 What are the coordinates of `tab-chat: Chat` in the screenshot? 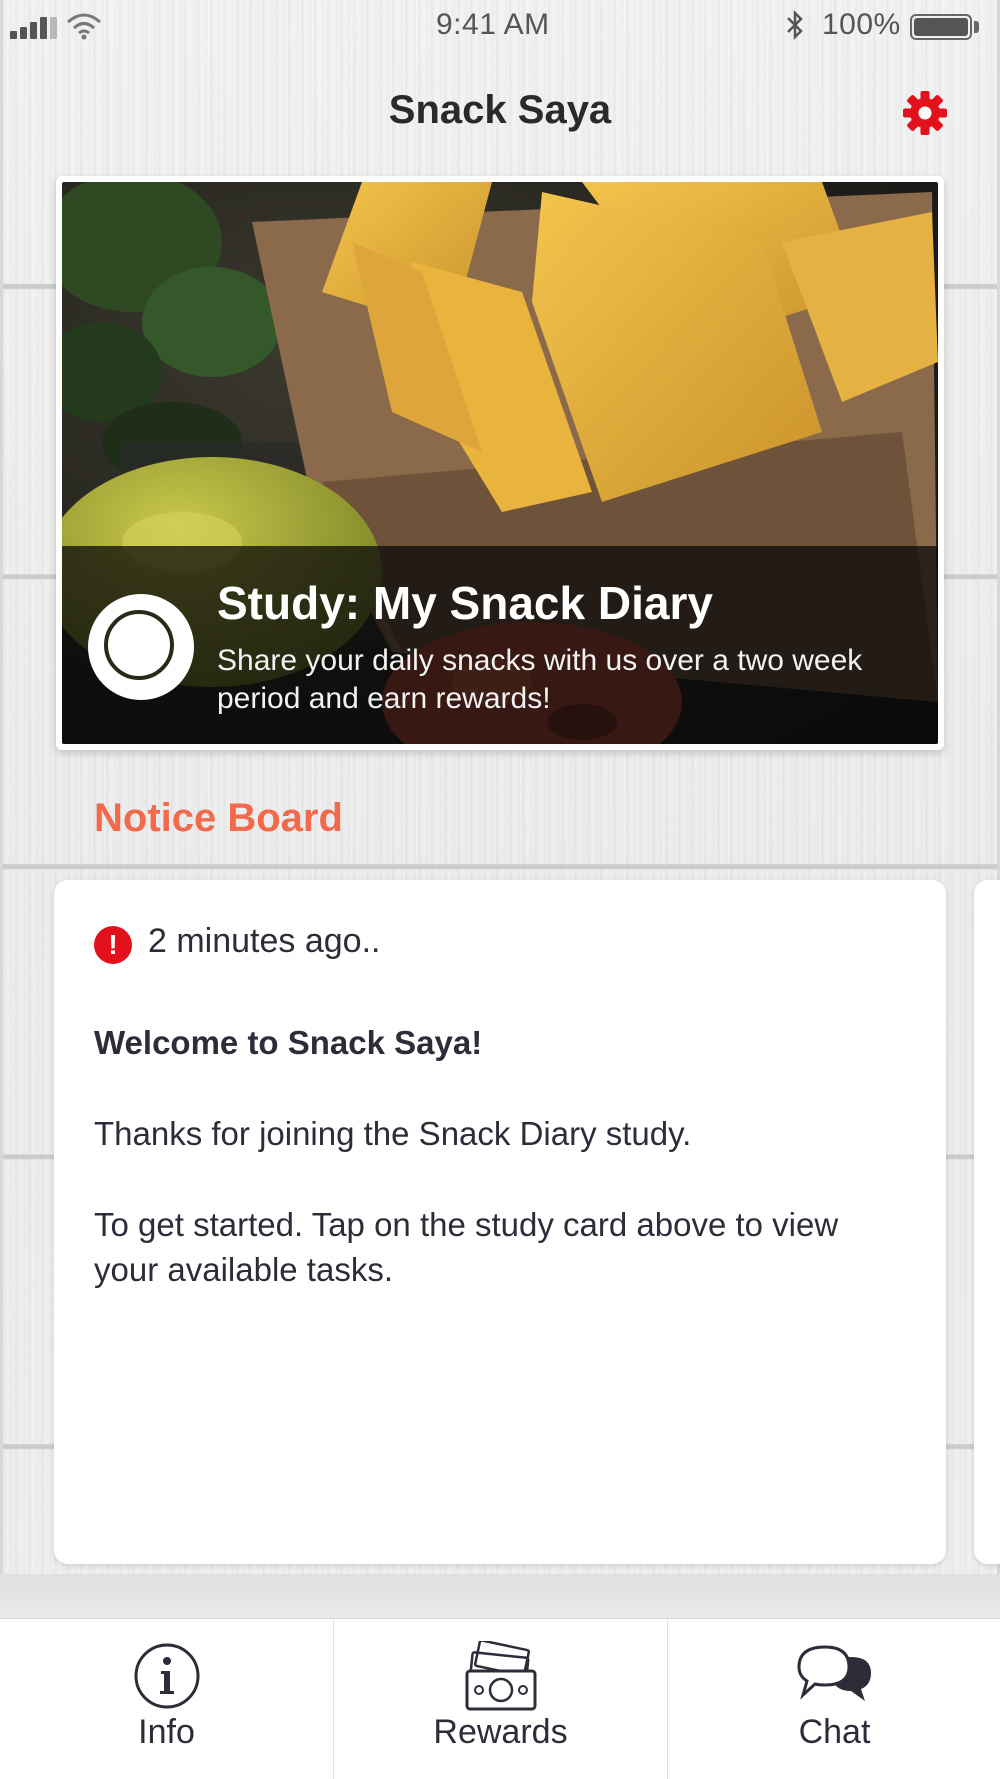 It's located at (834, 1699).